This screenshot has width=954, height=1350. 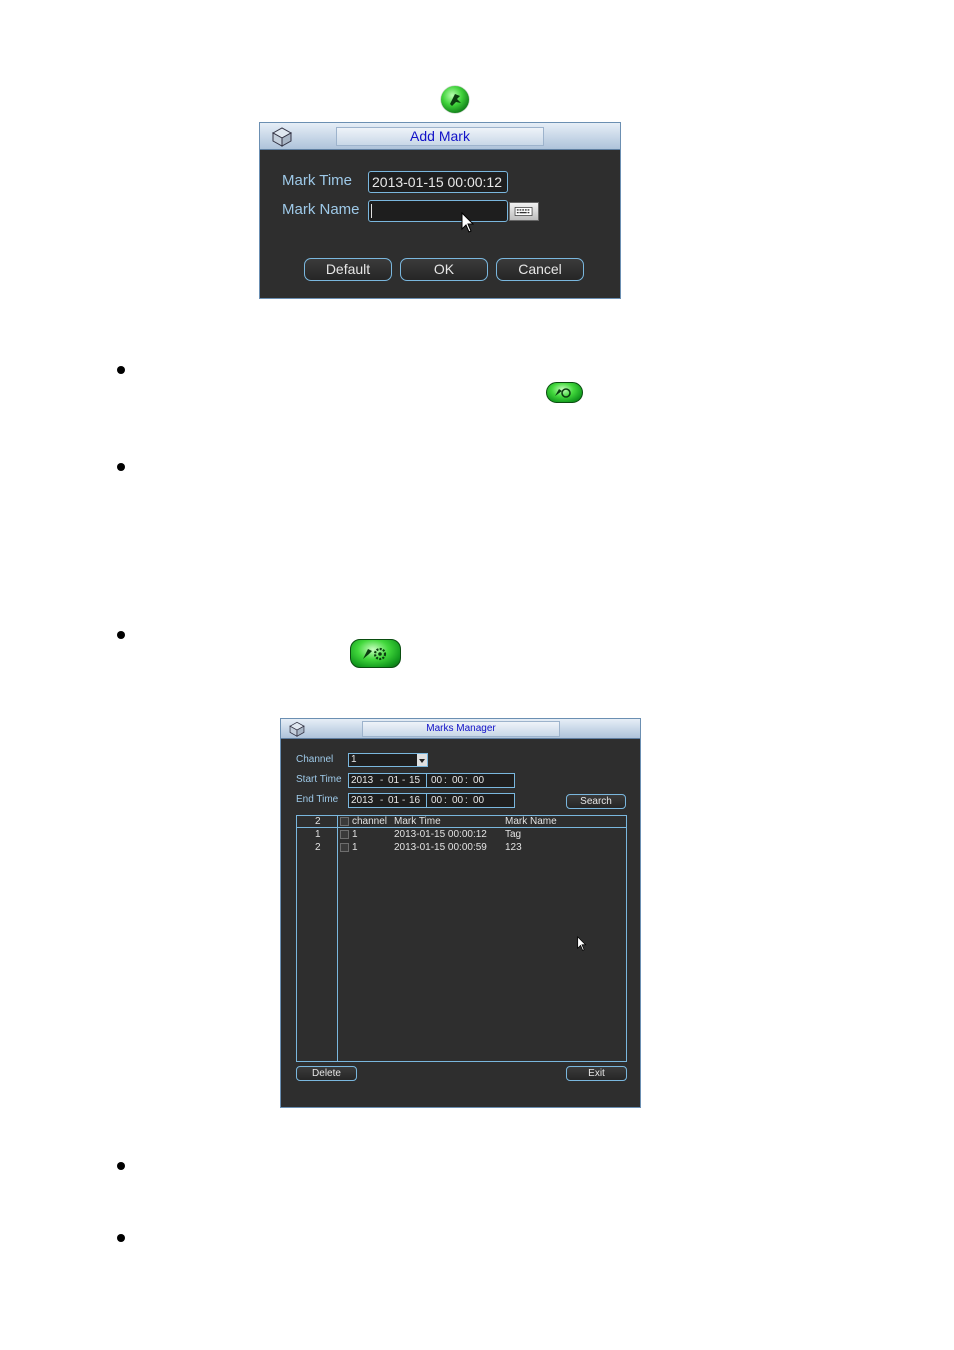 What do you see at coordinates (414, 780) in the screenshot?
I see `start-day: 15` at bounding box center [414, 780].